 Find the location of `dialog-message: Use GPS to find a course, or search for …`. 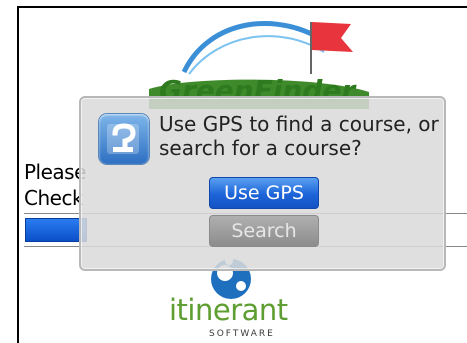

dialog-message: Use GPS to find a course, or search for … is located at coordinates (299, 136).